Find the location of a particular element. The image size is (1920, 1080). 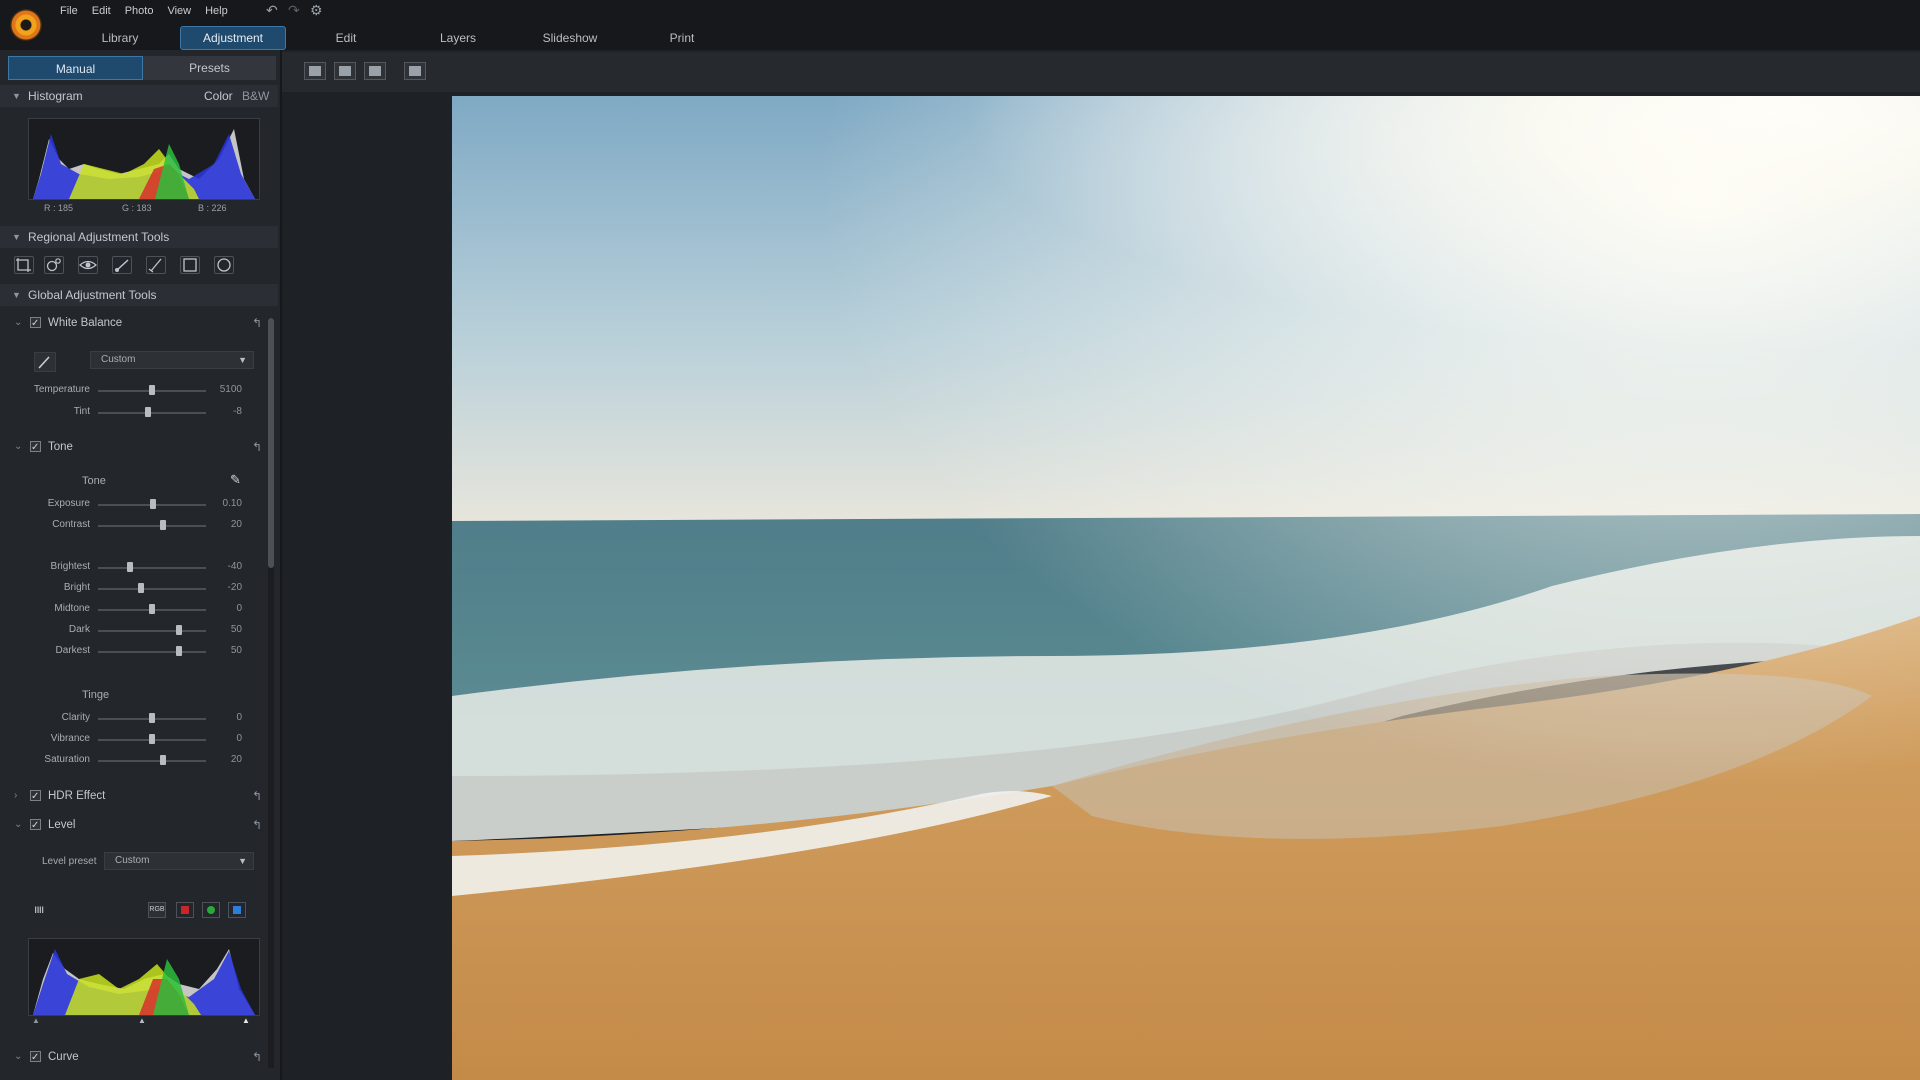

histogram-graph is located at coordinates (144, 159).